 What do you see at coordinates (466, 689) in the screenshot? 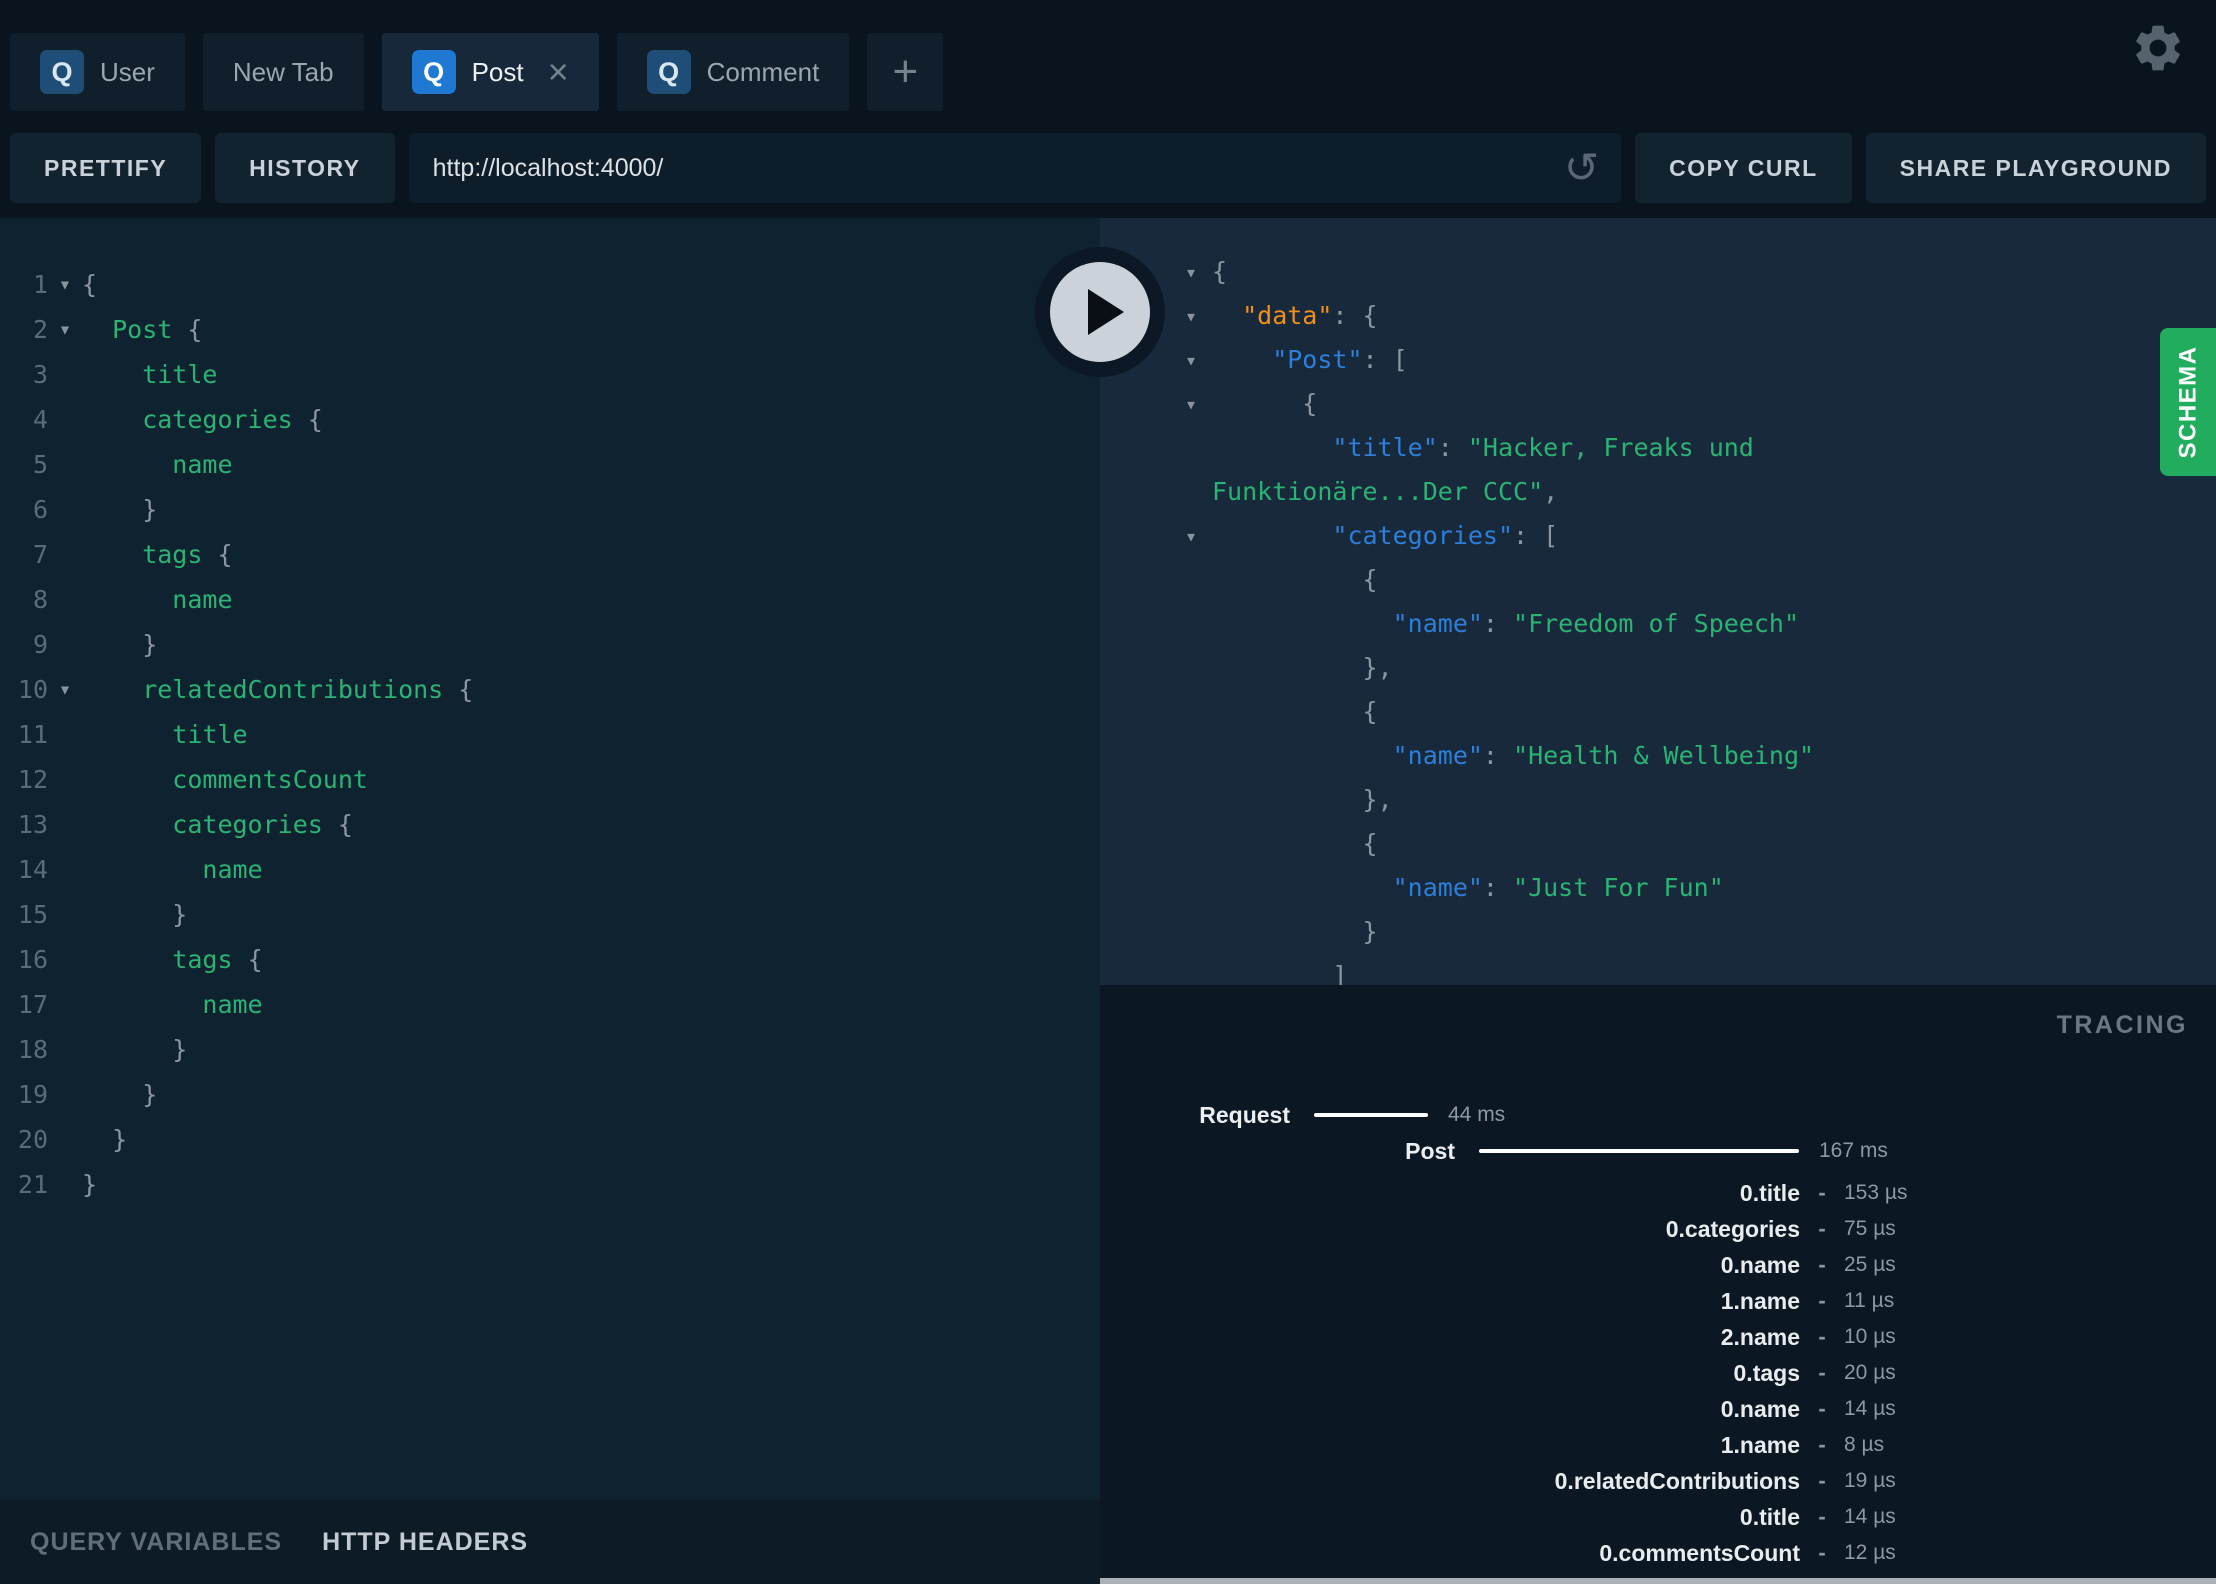
I see `code-token: {` at bounding box center [466, 689].